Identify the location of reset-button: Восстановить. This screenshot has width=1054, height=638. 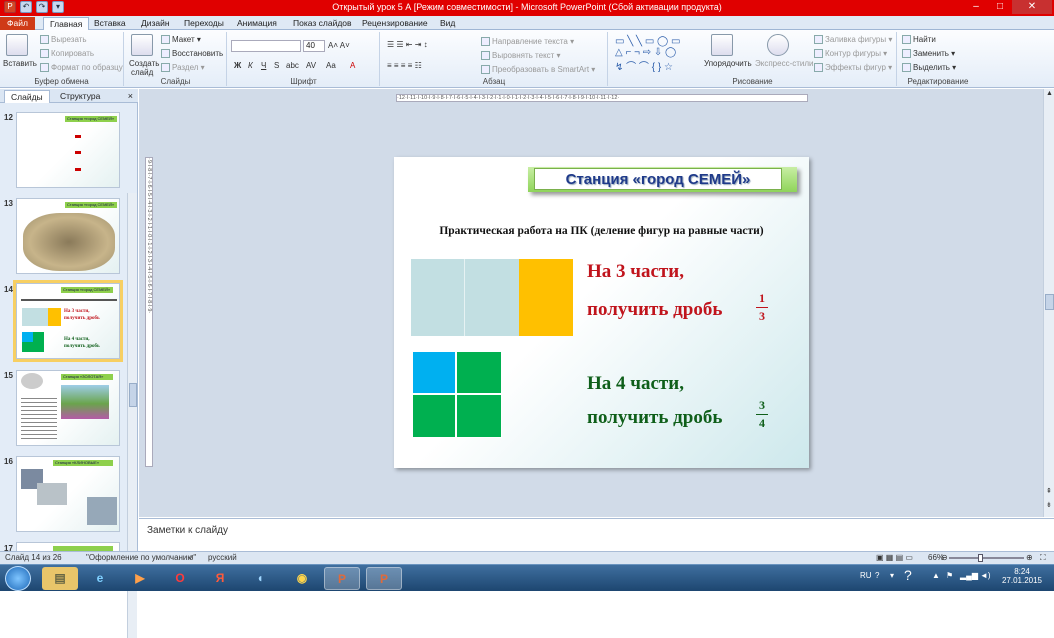
(192, 54).